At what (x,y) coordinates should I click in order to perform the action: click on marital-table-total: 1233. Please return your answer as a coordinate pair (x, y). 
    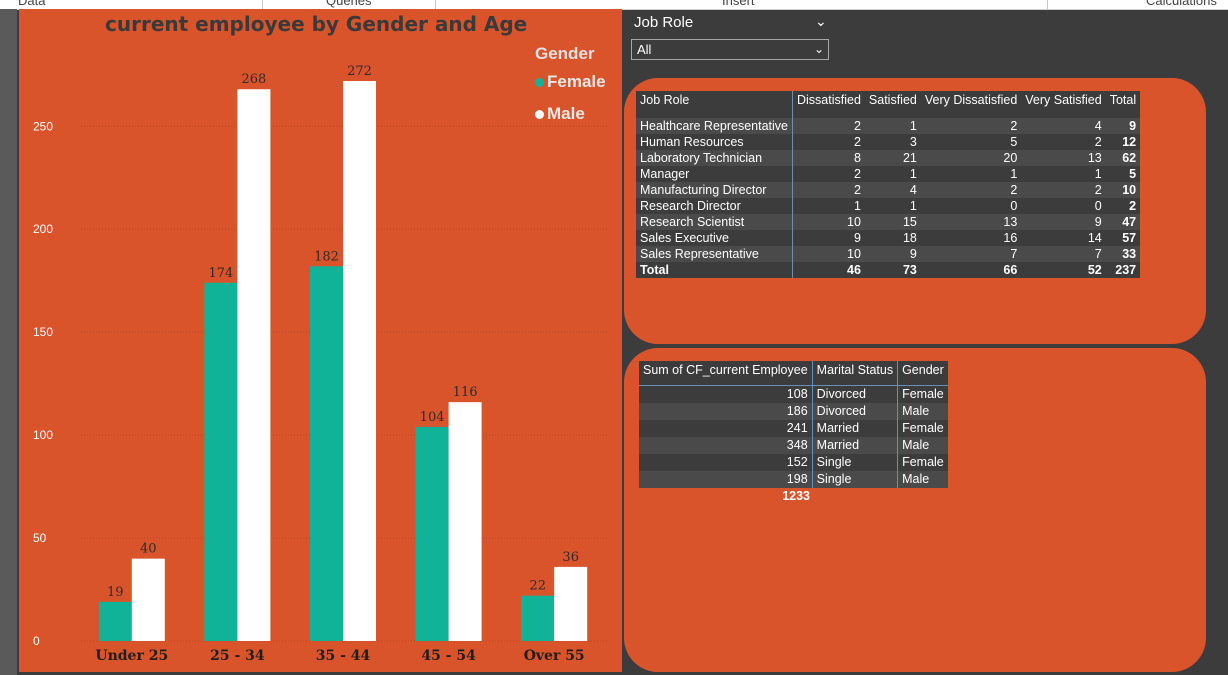
    Looking at the image, I should click on (796, 496).